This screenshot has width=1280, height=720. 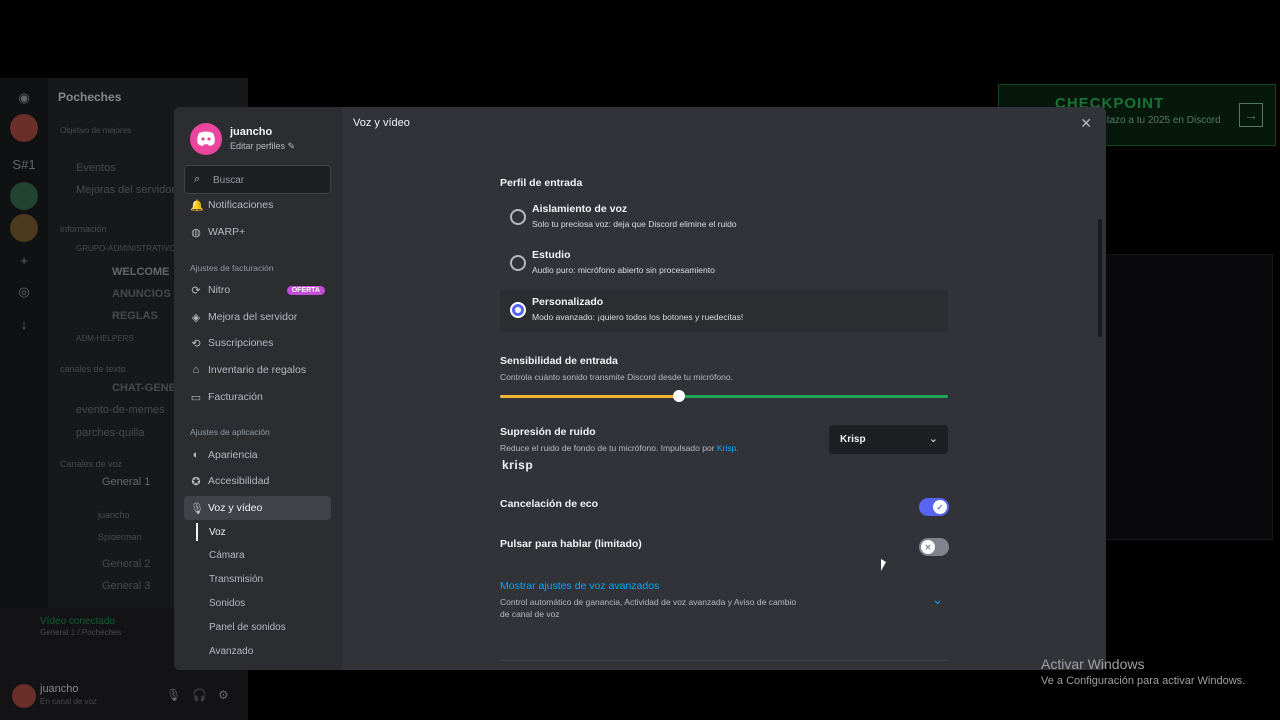 I want to click on radio-button-selected, so click(x=518, y=310).